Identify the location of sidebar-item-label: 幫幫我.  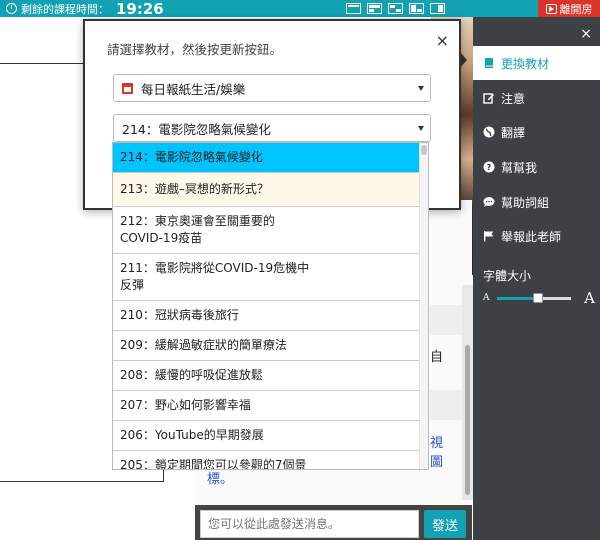
(519, 167).